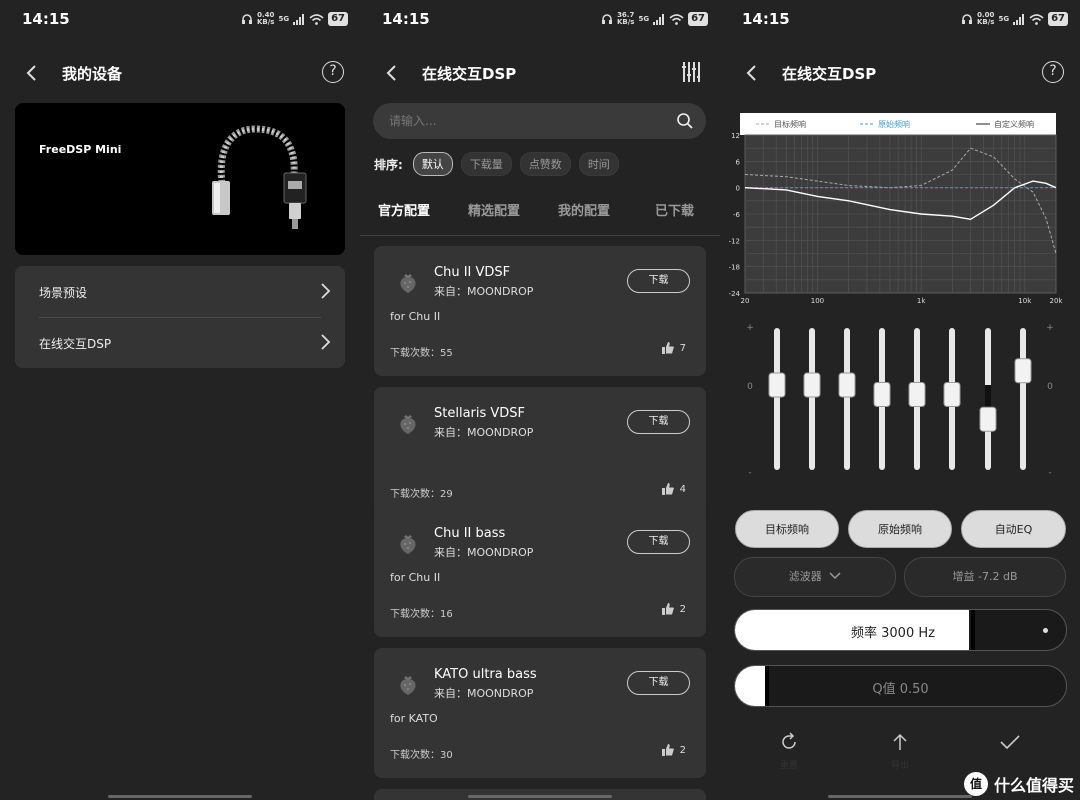 The width and height of the screenshot is (1080, 800). What do you see at coordinates (973, 630) in the screenshot?
I see `frequency-slider-handle` at bounding box center [973, 630].